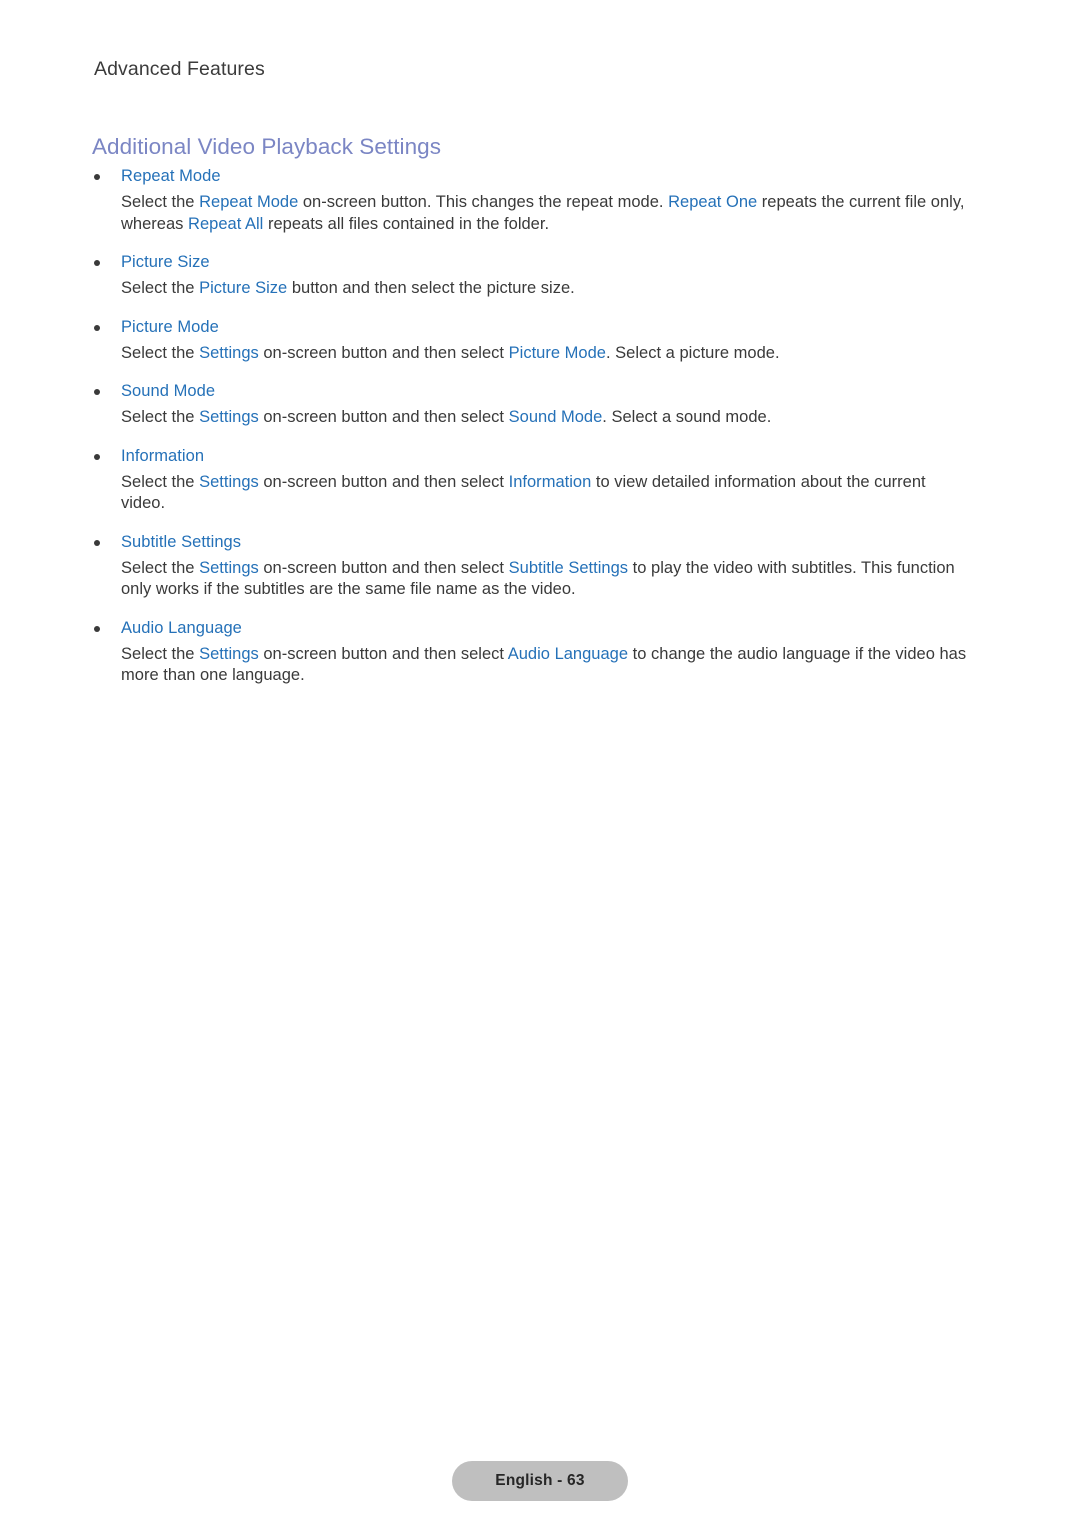 This screenshot has width=1080, height=1534. I want to click on page-number-label: English - 63, so click(540, 1481).